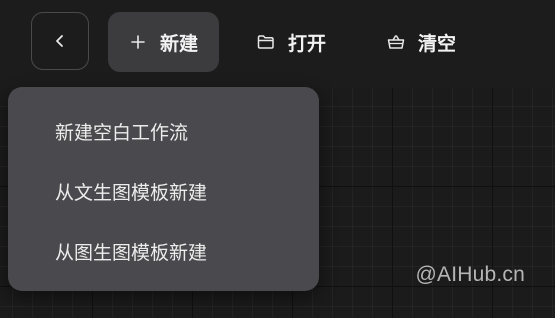 The height and width of the screenshot is (318, 555). I want to click on open-button-label: 打开, so click(307, 43).